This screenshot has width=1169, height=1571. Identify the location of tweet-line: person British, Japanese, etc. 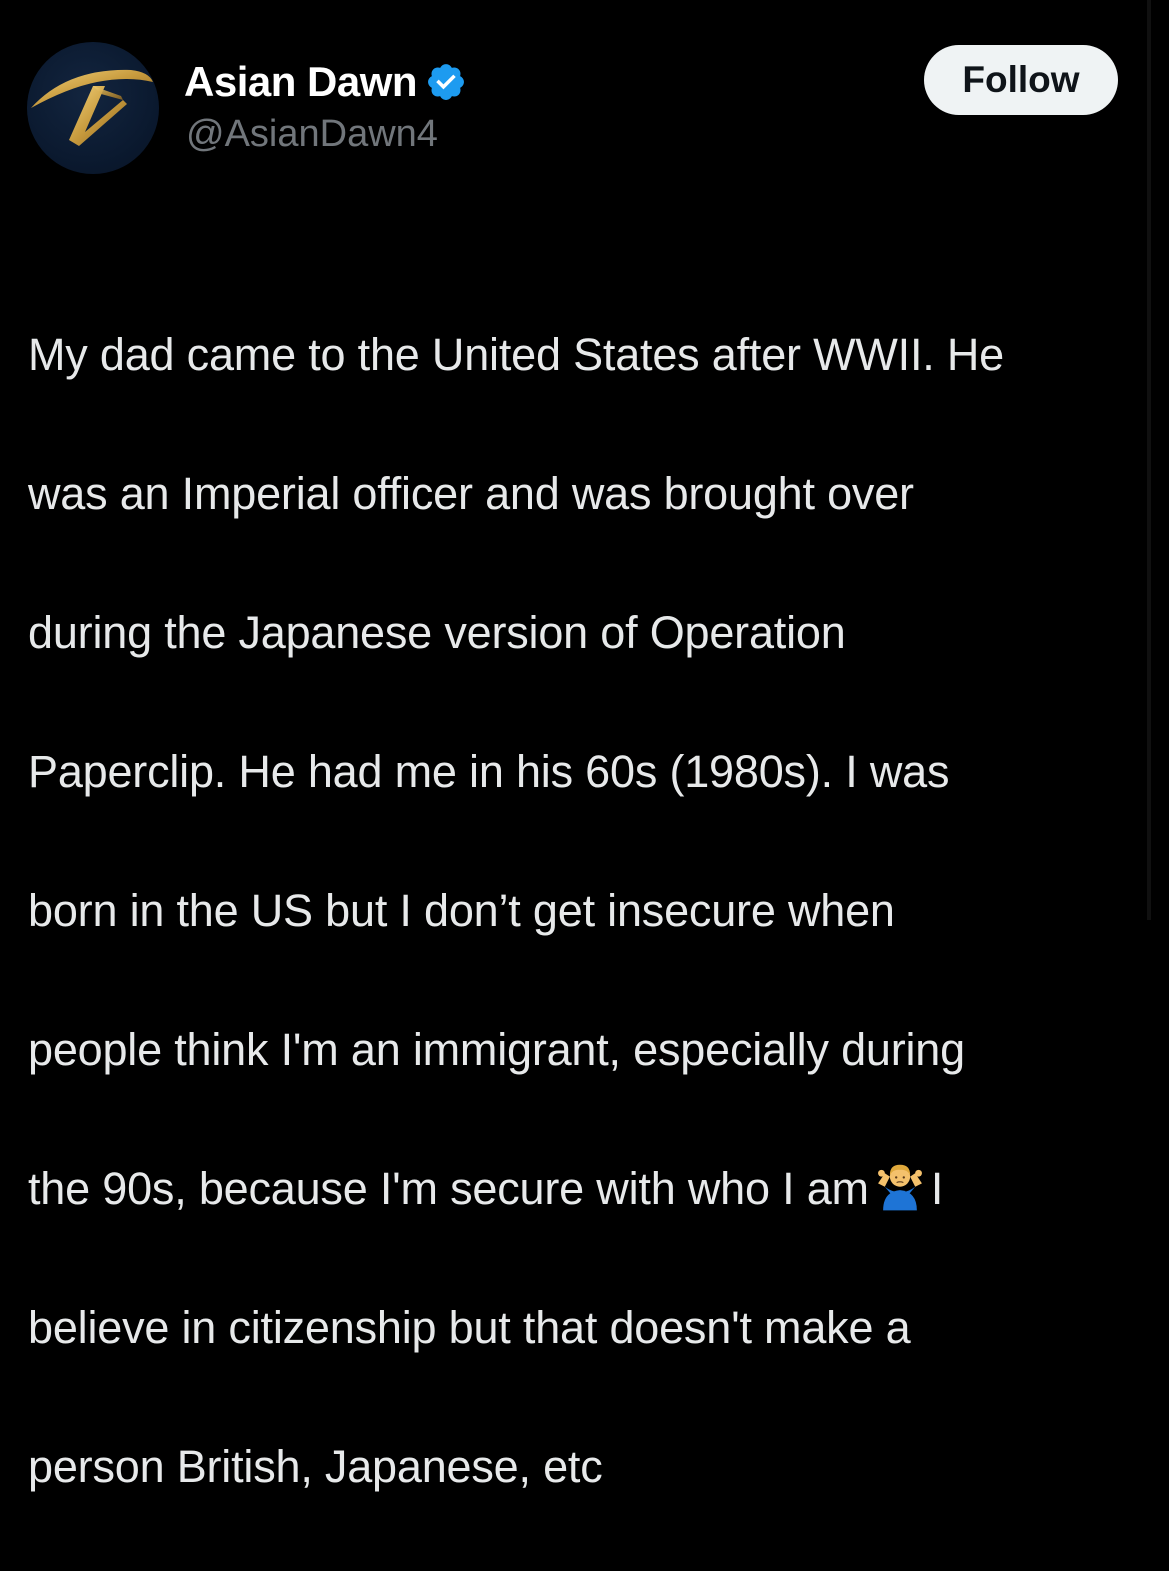
(315, 1466).